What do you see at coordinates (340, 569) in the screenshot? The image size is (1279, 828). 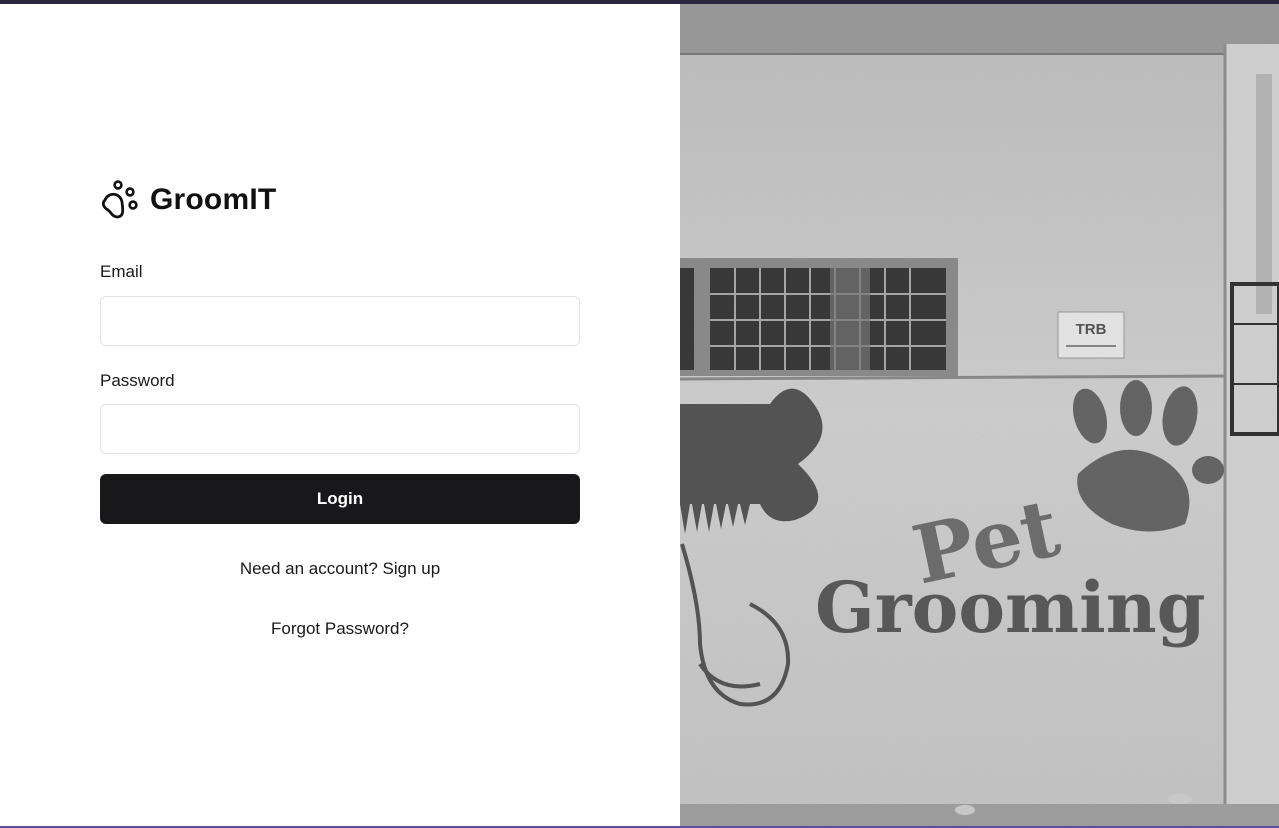 I see `signup-link: Need an account? Sign up` at bounding box center [340, 569].